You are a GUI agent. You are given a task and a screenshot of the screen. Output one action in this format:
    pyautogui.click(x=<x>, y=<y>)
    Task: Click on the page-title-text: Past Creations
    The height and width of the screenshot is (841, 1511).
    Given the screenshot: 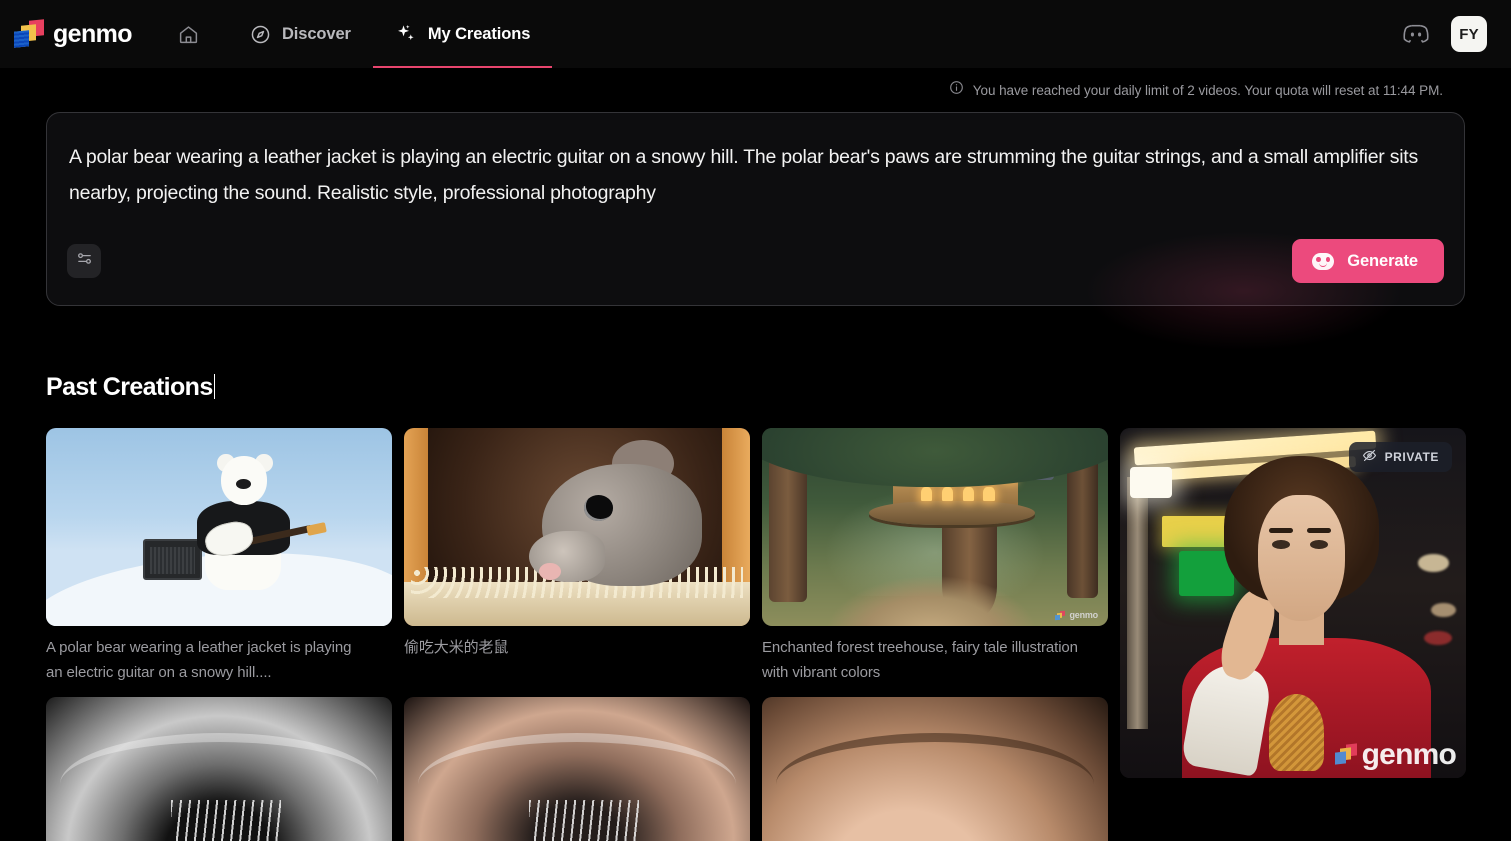 What is the action you would take?
    pyautogui.click(x=129, y=387)
    